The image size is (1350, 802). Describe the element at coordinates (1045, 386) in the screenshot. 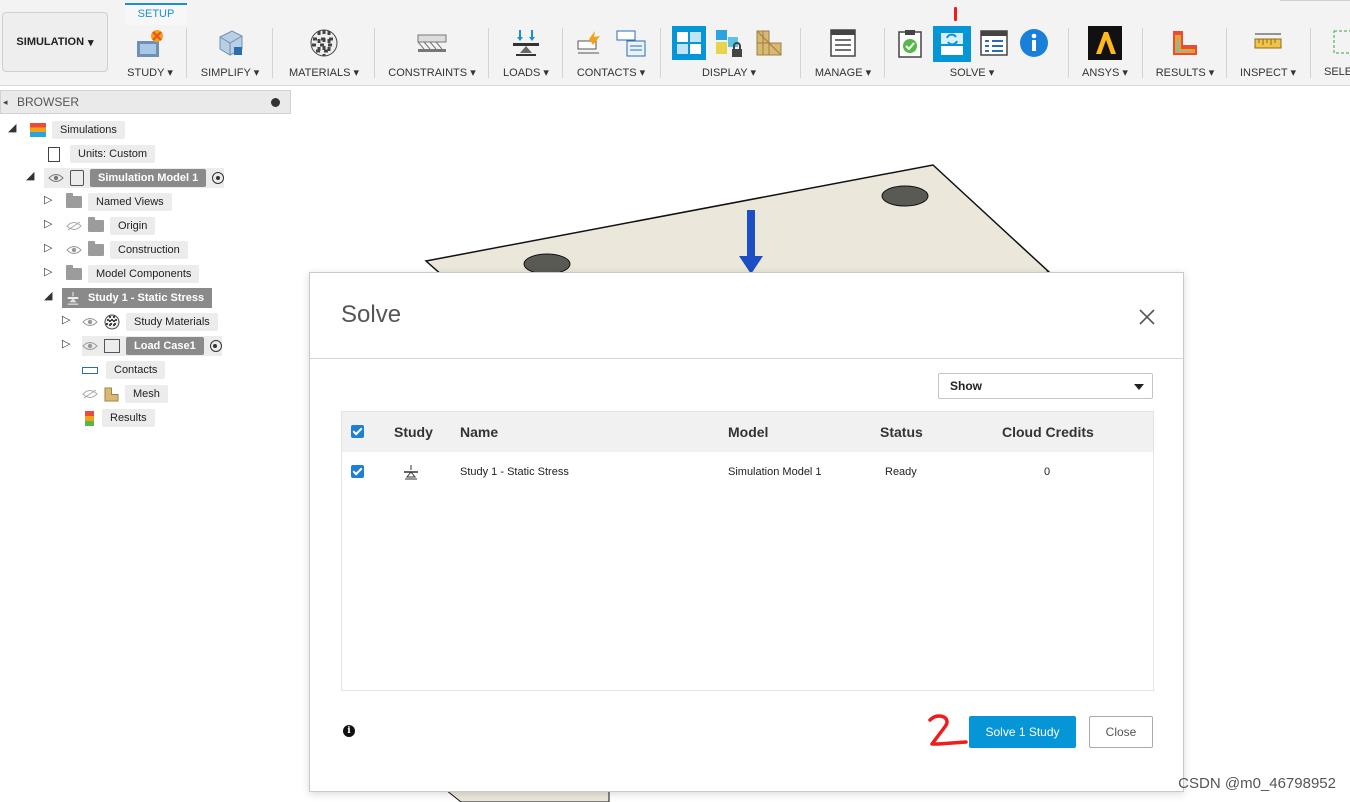

I see `show-filter-select: Show` at that location.